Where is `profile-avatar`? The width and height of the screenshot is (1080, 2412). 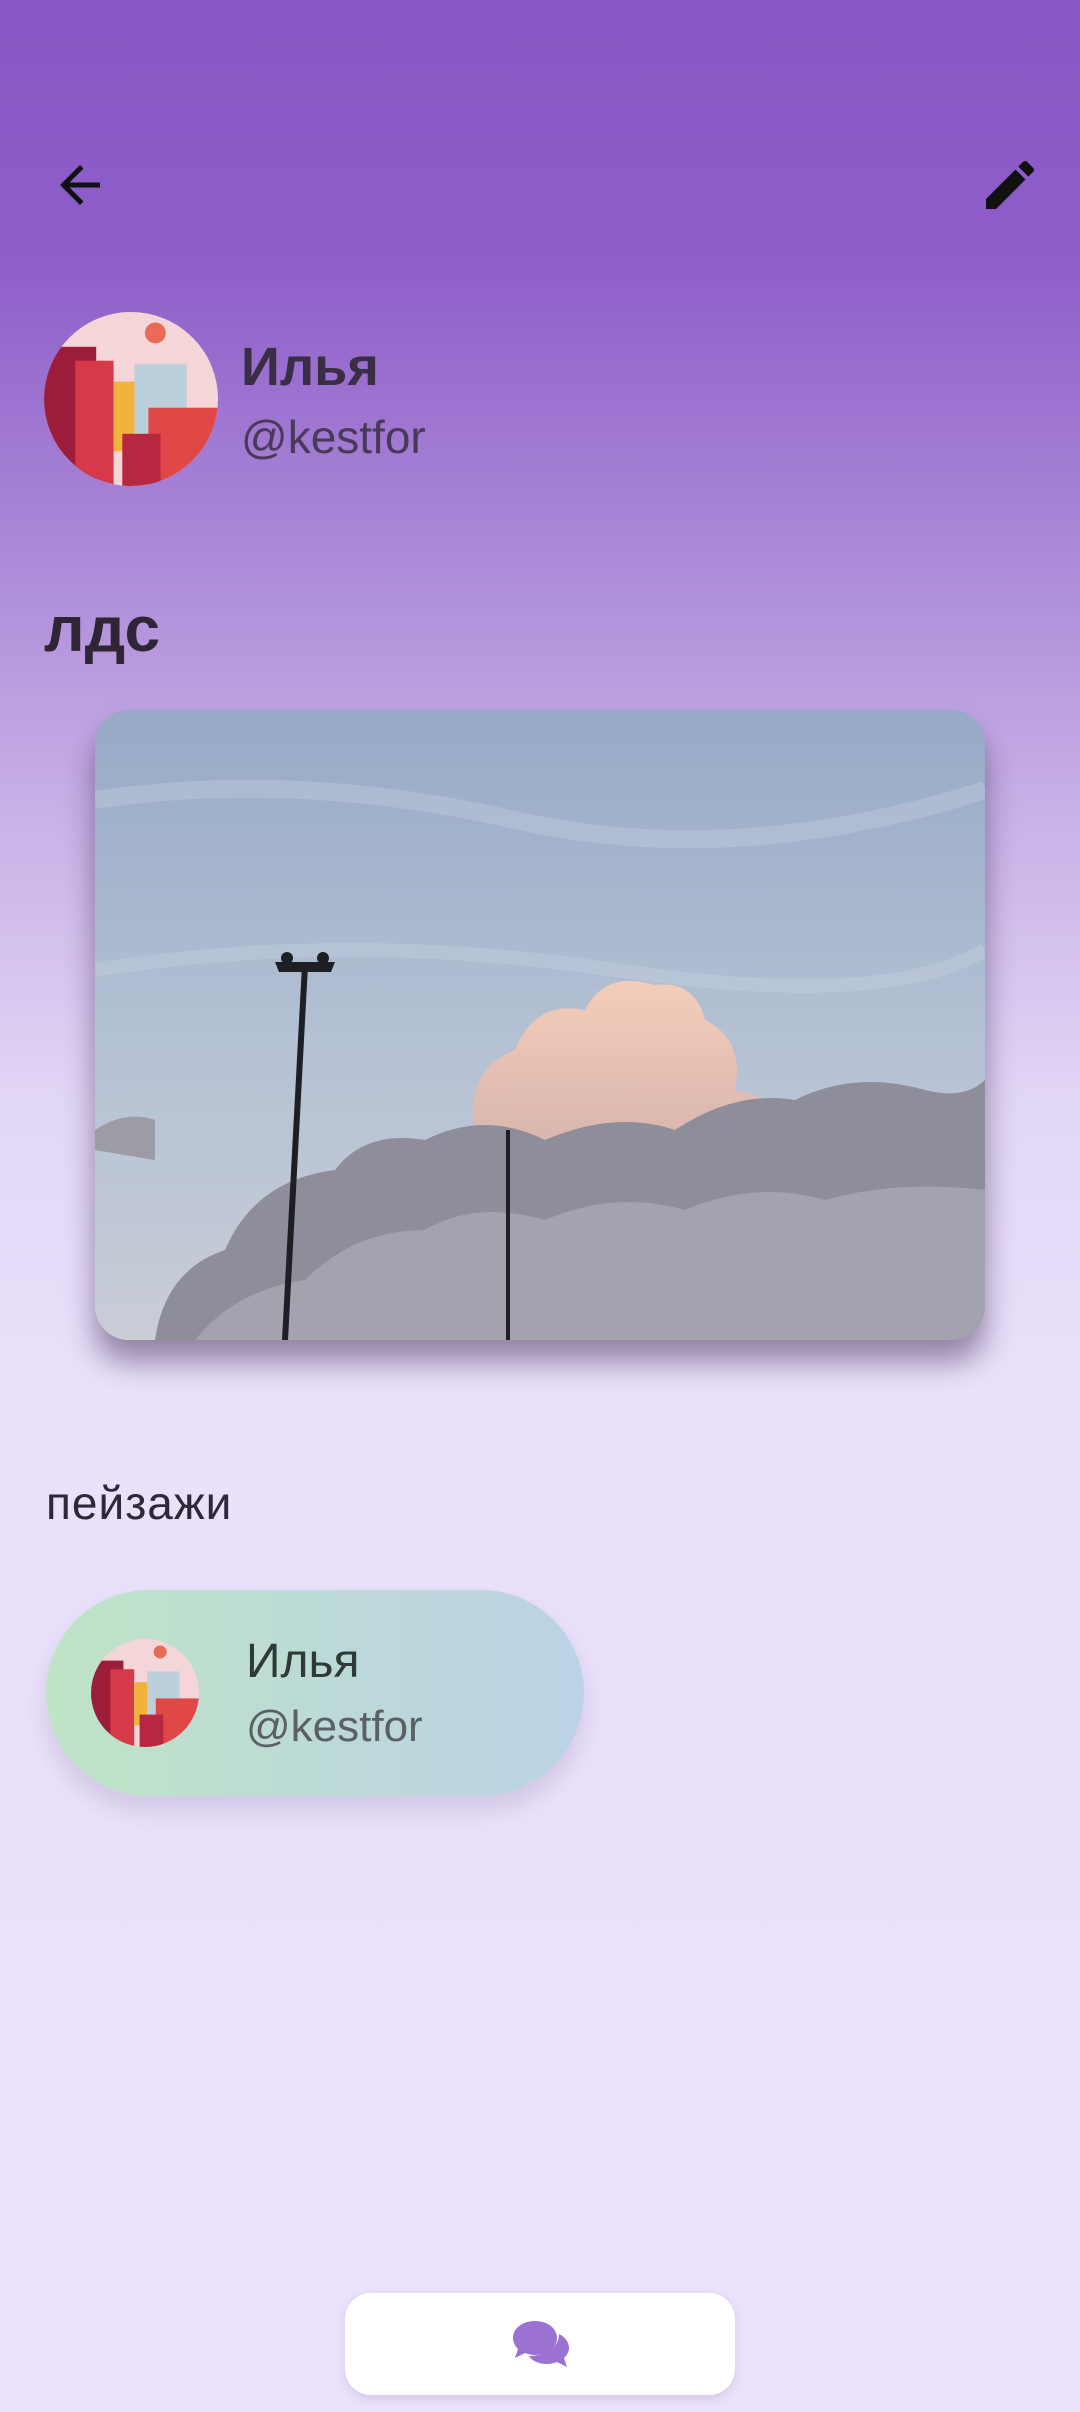 profile-avatar is located at coordinates (131, 399).